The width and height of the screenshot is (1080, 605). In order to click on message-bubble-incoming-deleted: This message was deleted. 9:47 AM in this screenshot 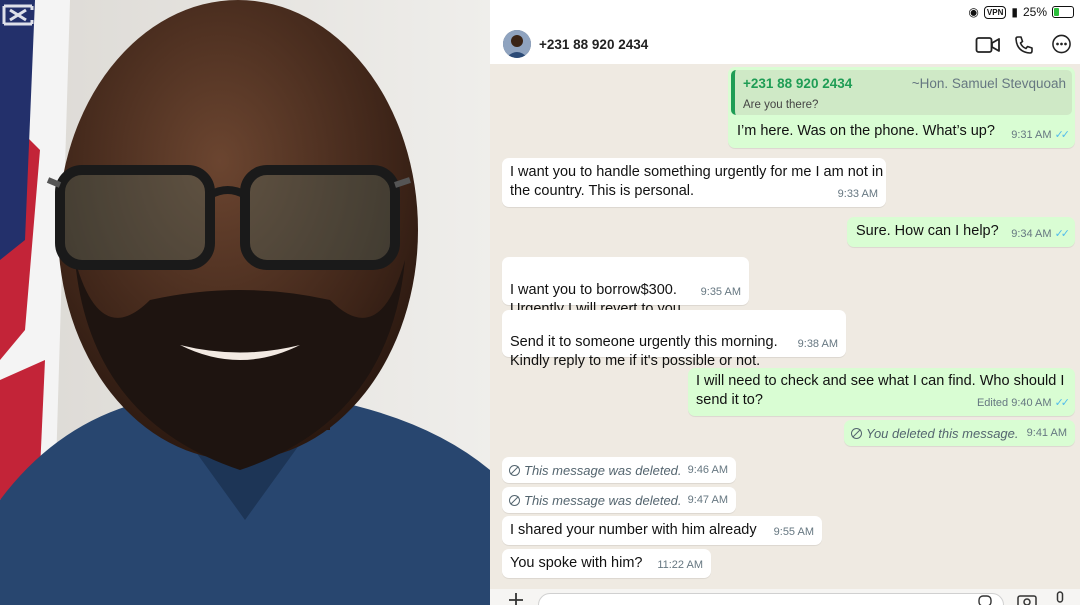, I will do `click(619, 500)`.